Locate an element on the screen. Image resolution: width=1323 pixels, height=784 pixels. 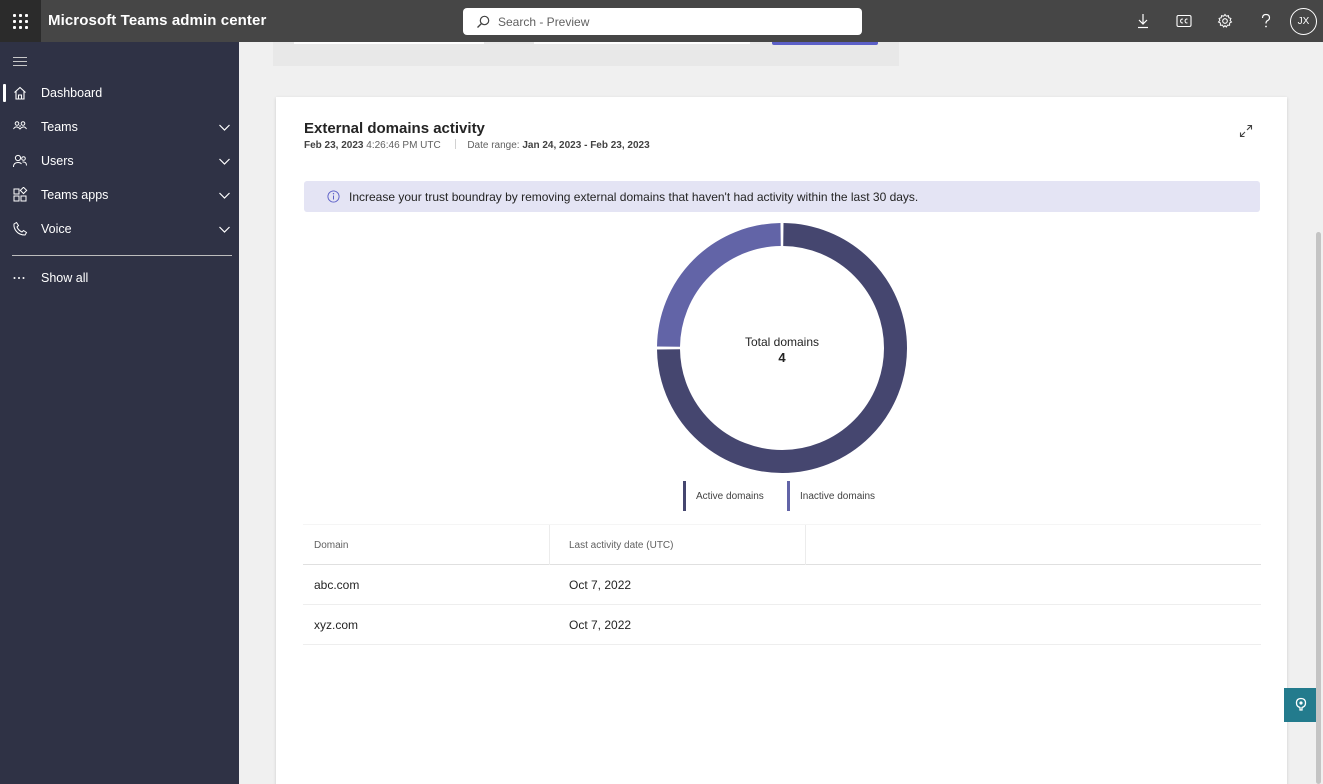
cc-icon is located at coordinates (1183, 21).